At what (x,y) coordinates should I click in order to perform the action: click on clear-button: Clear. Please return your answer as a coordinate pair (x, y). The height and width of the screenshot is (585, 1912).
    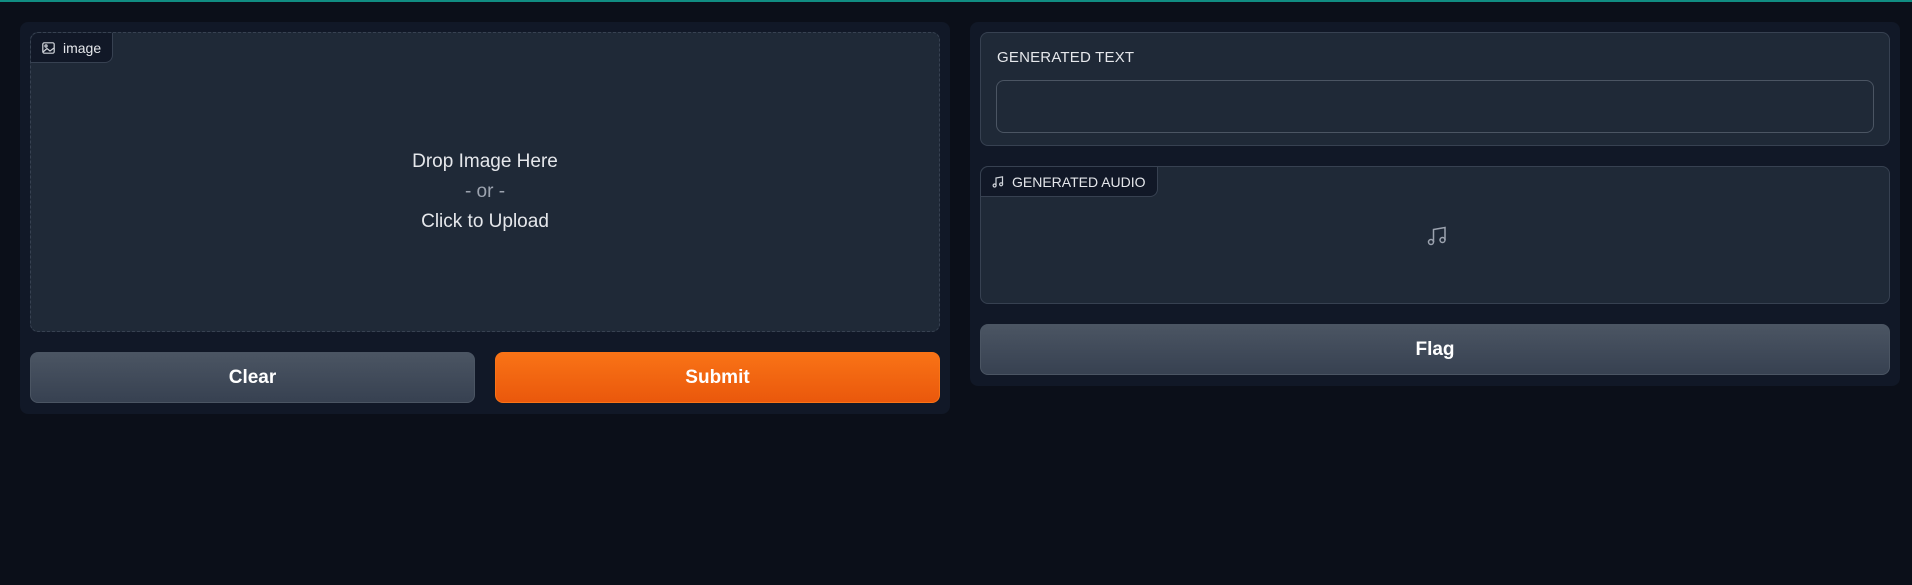
    Looking at the image, I should click on (252, 377).